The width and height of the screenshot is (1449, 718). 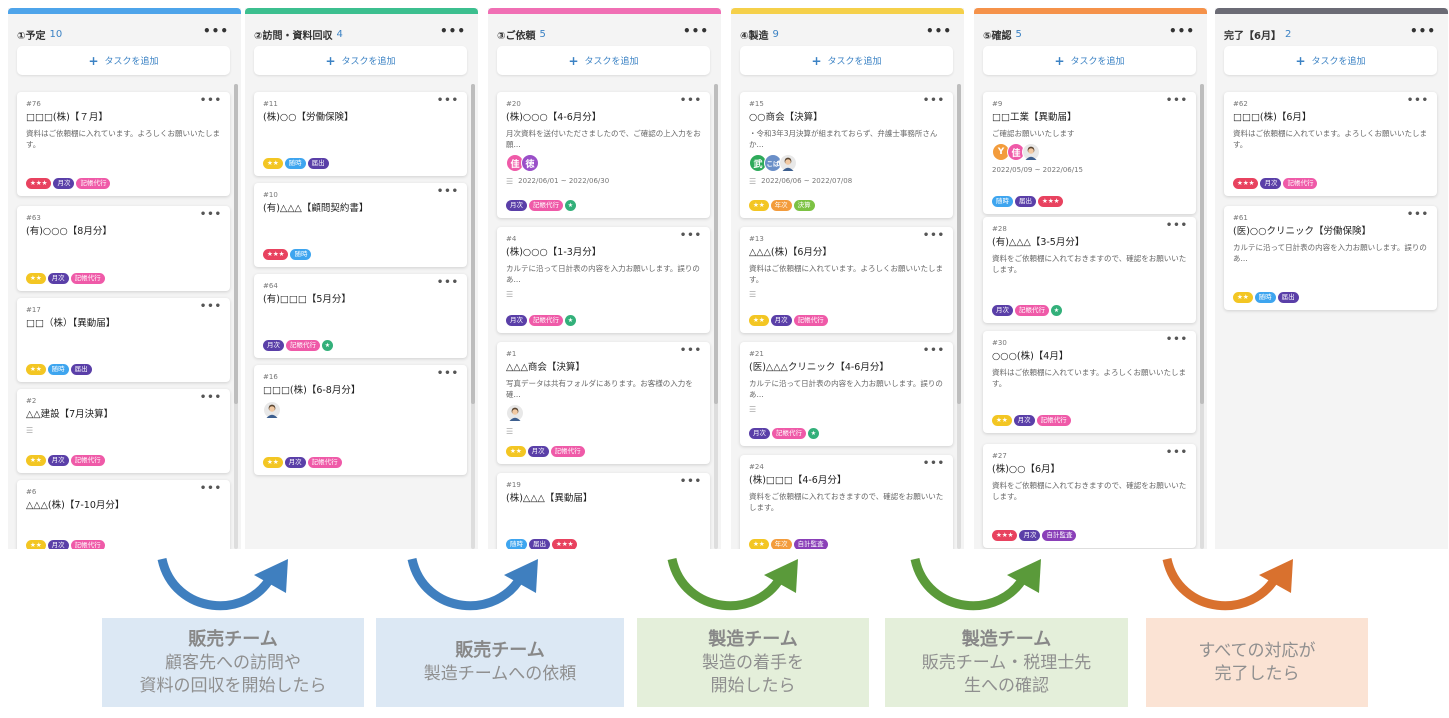 What do you see at coordinates (545, 367) in the screenshot?
I see `task-title: △△△商会【決算】` at bounding box center [545, 367].